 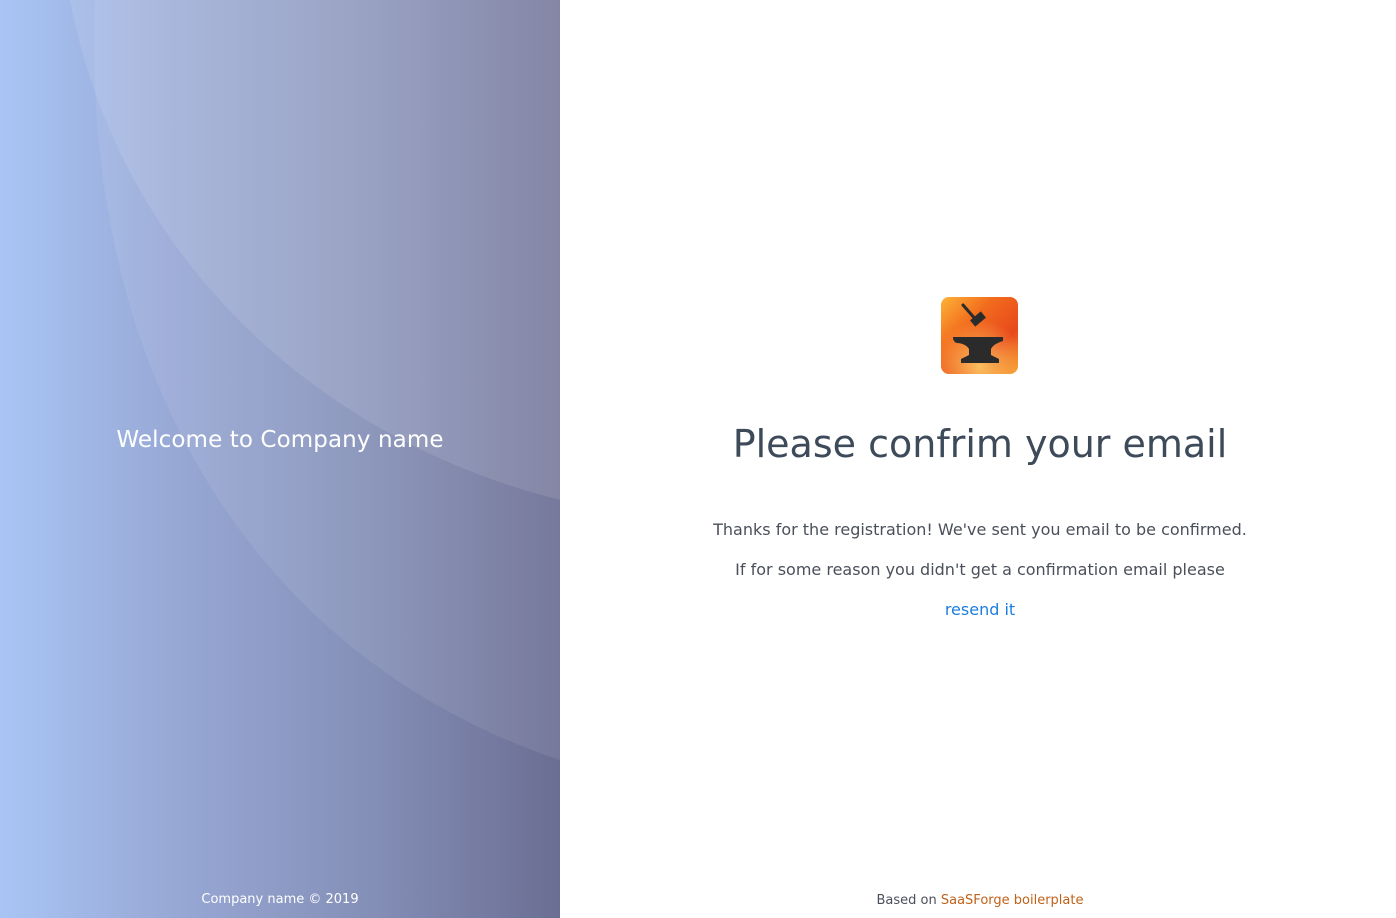 What do you see at coordinates (280, 440) in the screenshot?
I see `hero-title: Welcome to Company name` at bounding box center [280, 440].